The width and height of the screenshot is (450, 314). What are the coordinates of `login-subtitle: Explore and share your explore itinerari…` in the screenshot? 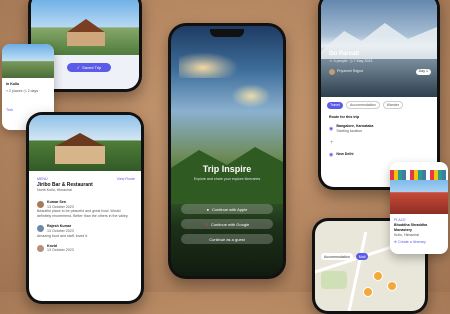 It's located at (227, 179).